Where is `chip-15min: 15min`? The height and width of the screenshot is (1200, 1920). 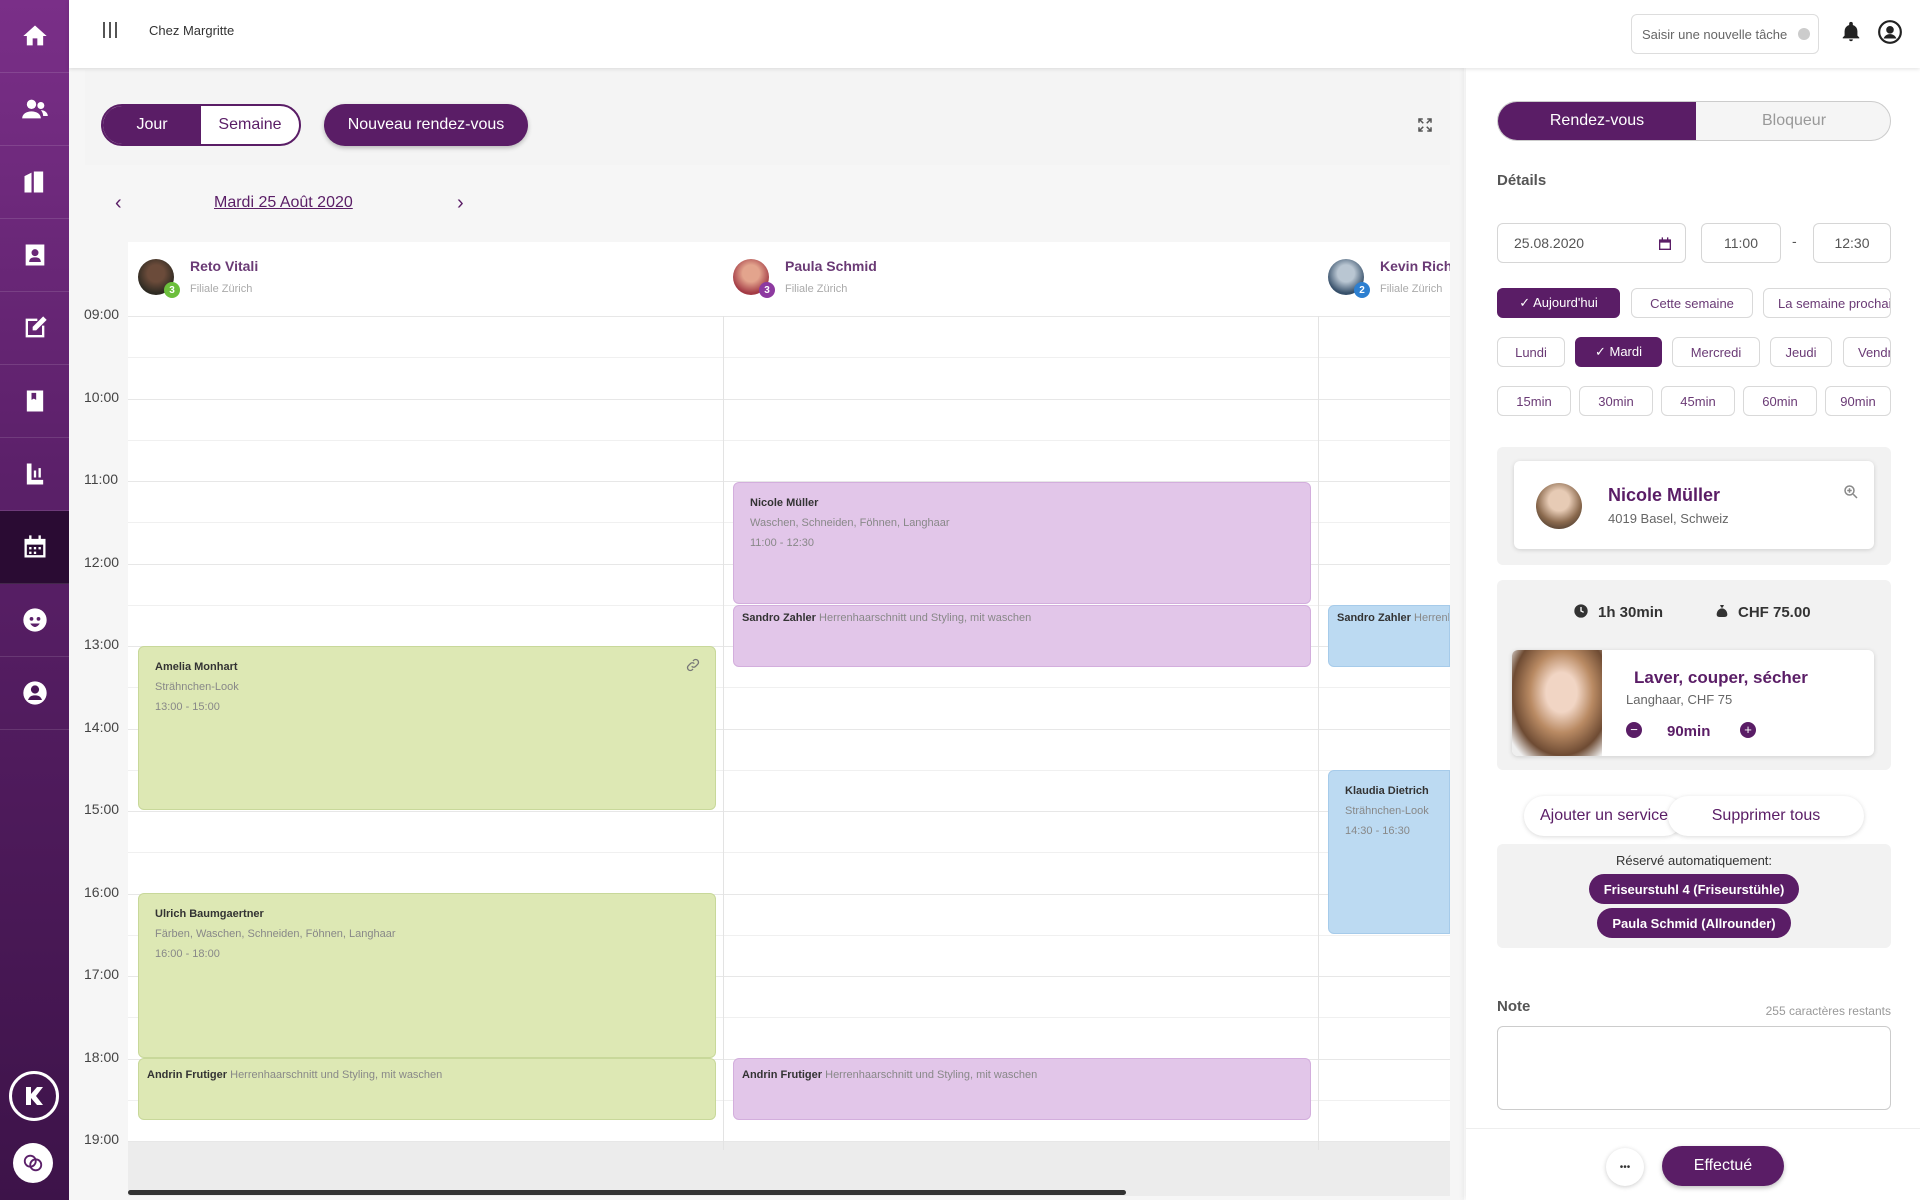
chip-15min: 15min is located at coordinates (1534, 401).